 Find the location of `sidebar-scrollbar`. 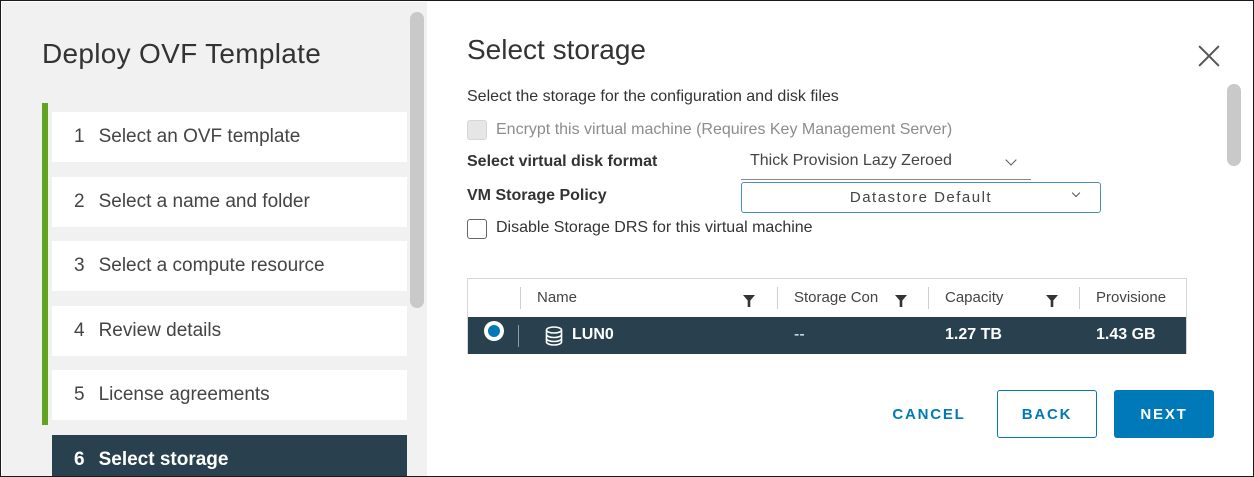

sidebar-scrollbar is located at coordinates (417, 160).